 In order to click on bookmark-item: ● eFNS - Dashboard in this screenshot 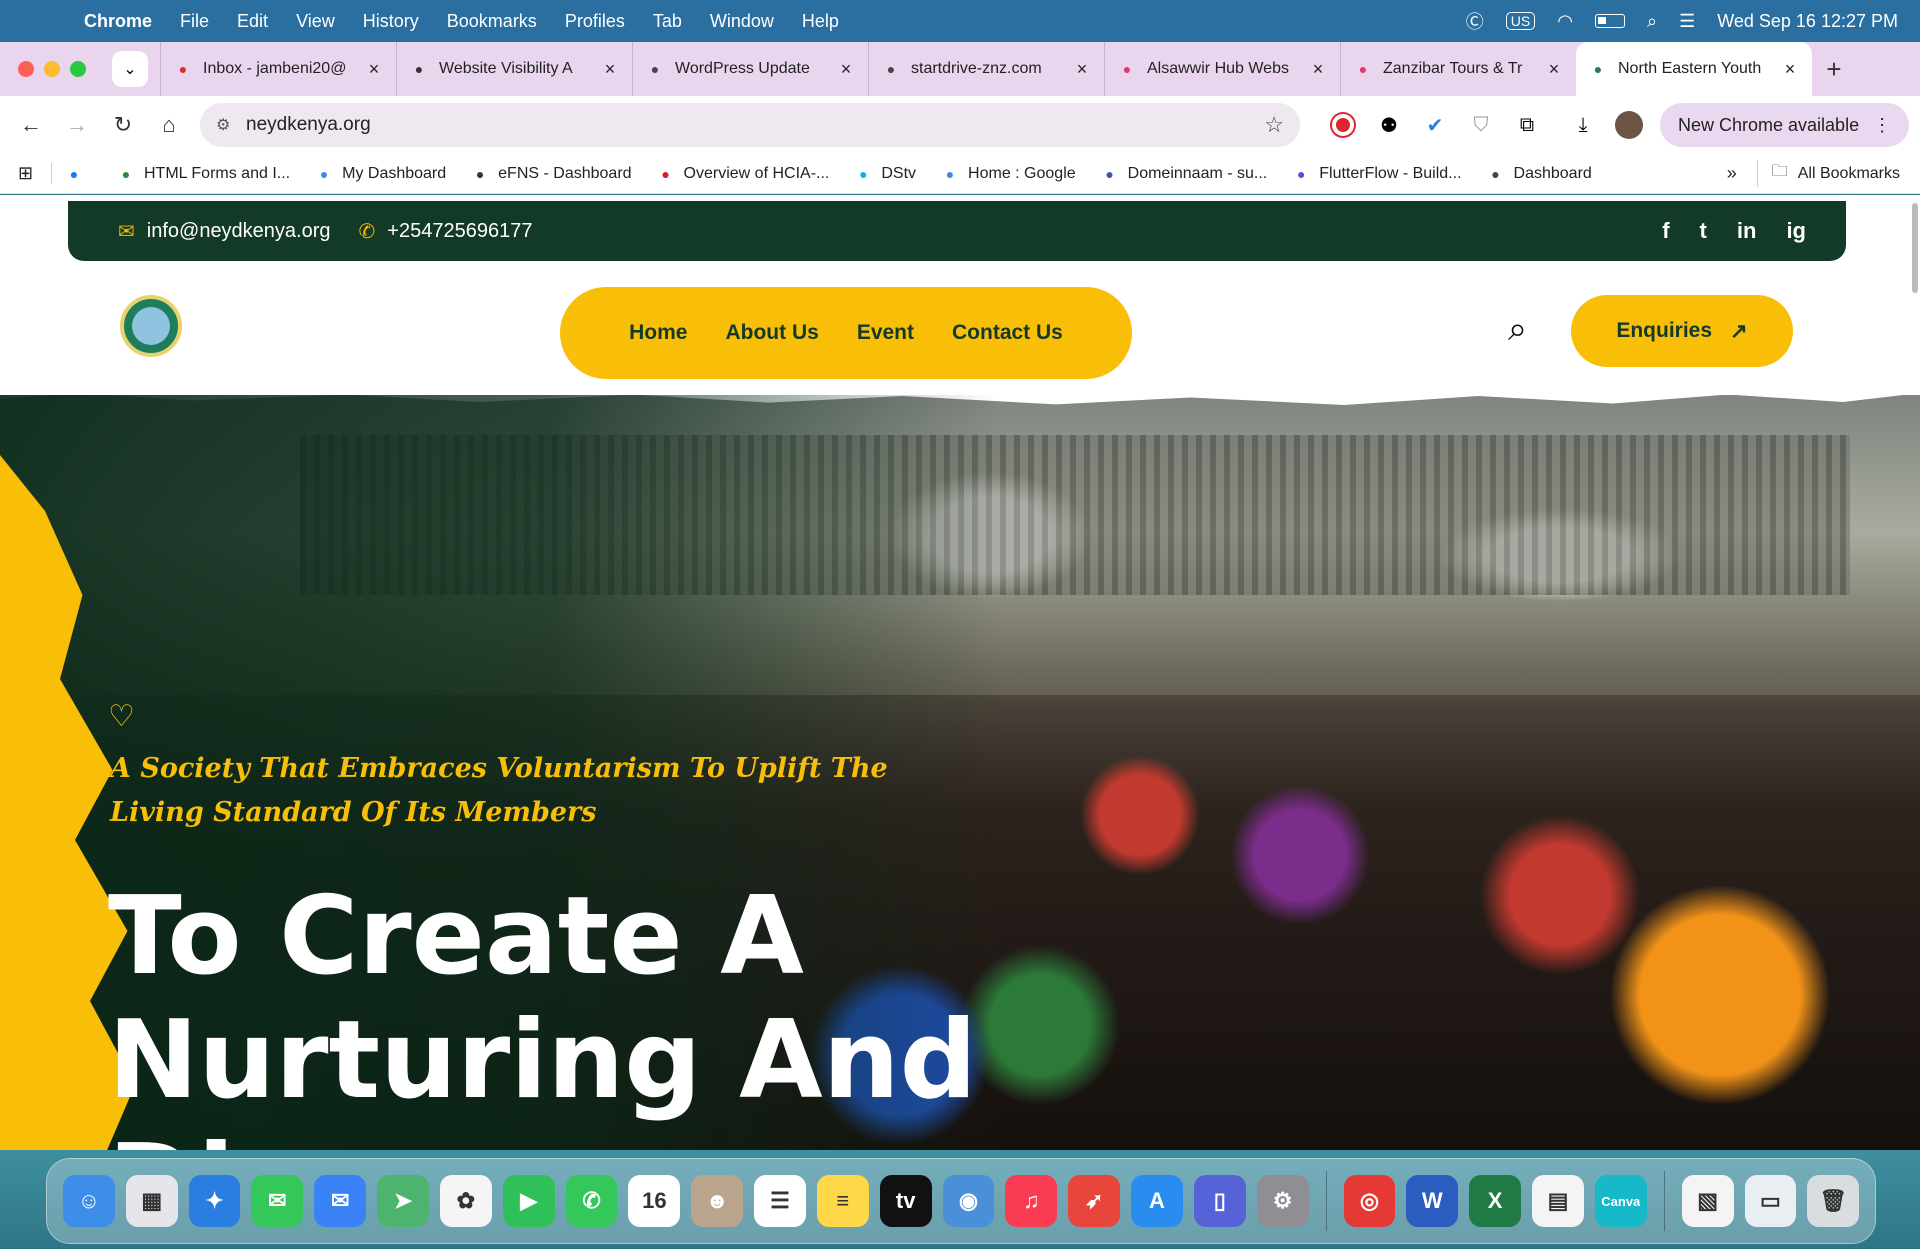, I will do `click(550, 174)`.